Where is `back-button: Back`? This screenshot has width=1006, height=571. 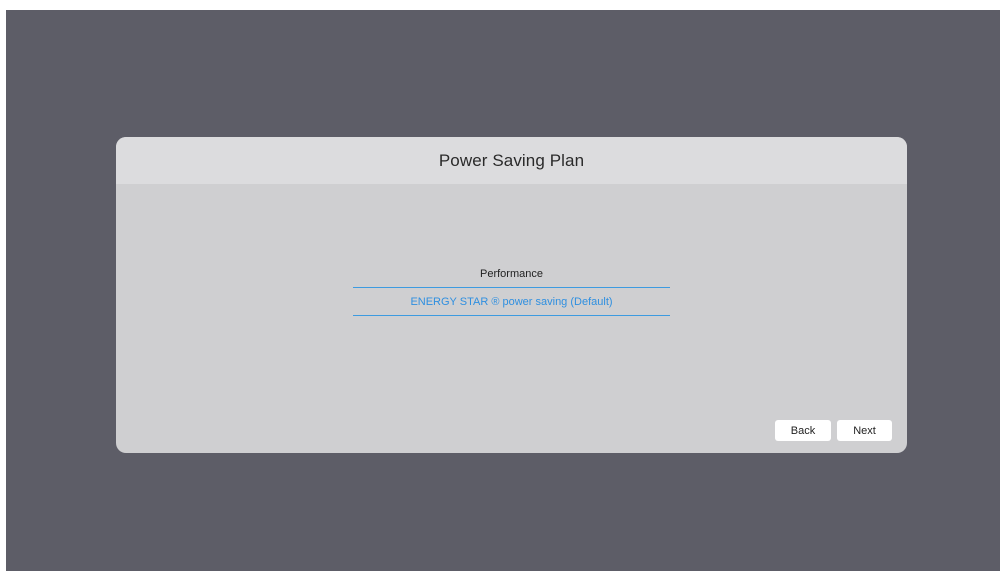
back-button: Back is located at coordinates (803, 430).